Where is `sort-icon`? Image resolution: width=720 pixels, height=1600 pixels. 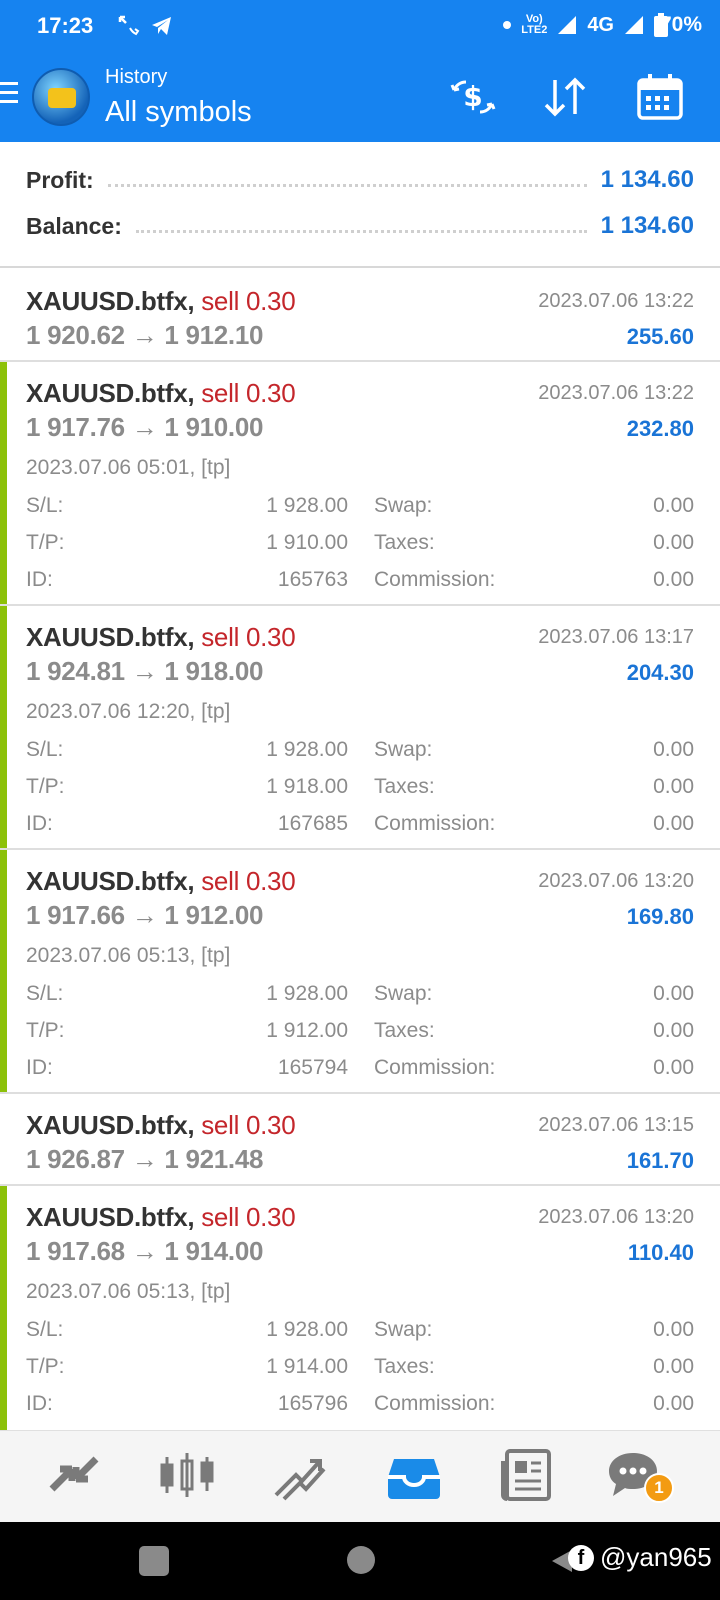 sort-icon is located at coordinates (565, 97).